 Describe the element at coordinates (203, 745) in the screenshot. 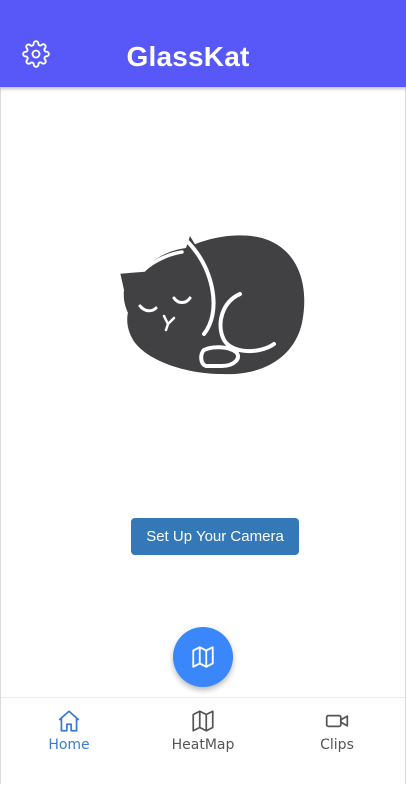

I see `nav-label-heatmap: HeatMap` at that location.